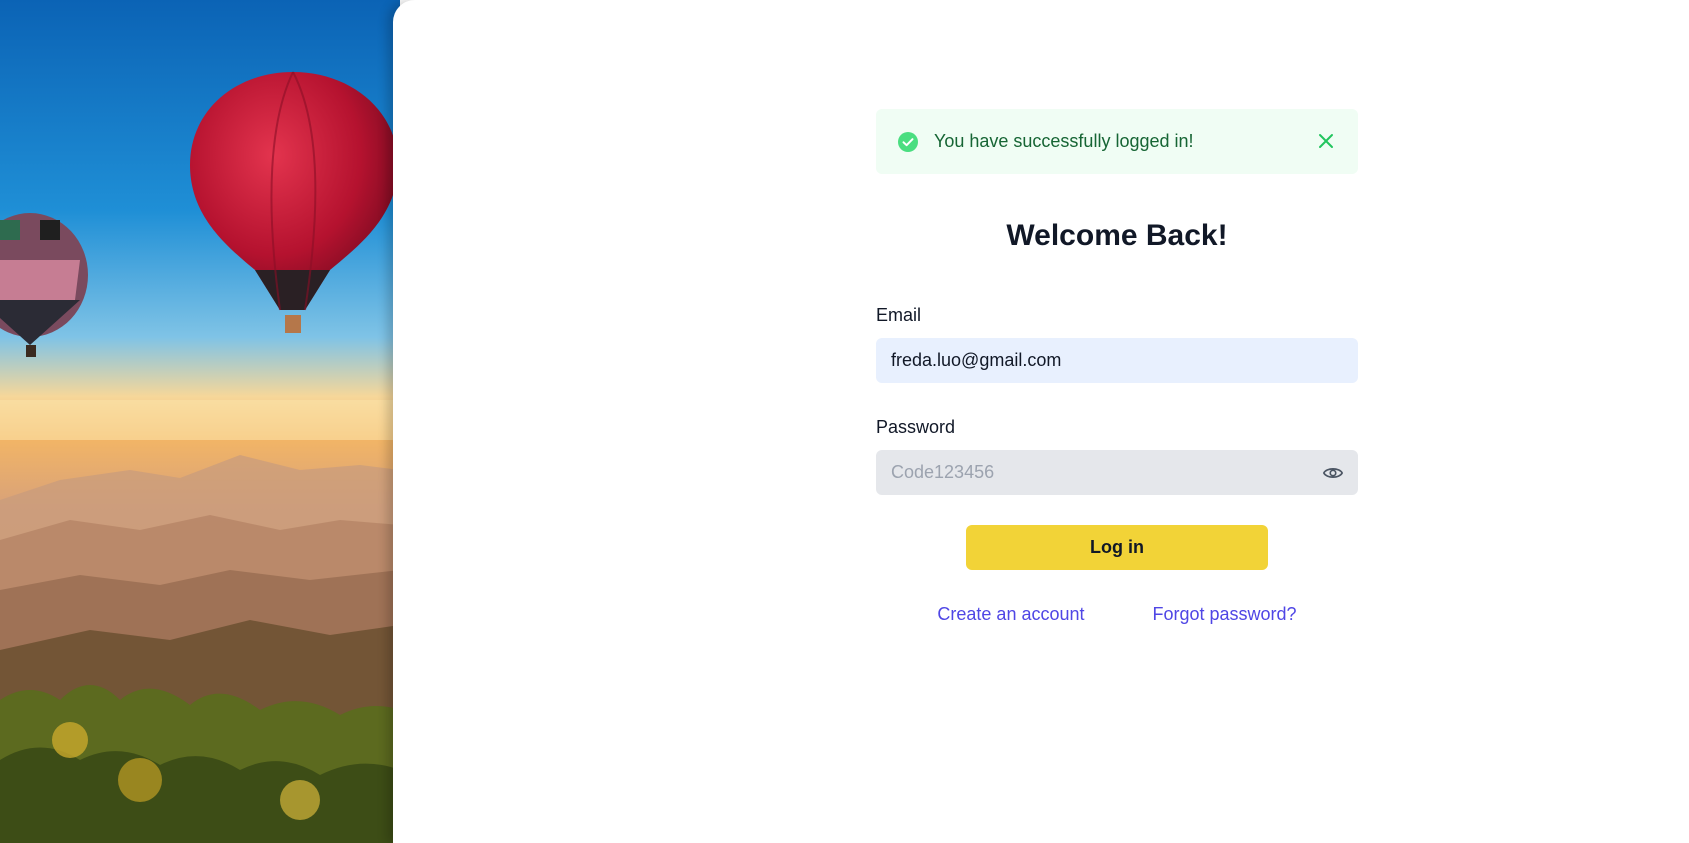 This screenshot has width=1689, height=843. Describe the element at coordinates (908, 141) in the screenshot. I see `check-circle-icon` at that location.